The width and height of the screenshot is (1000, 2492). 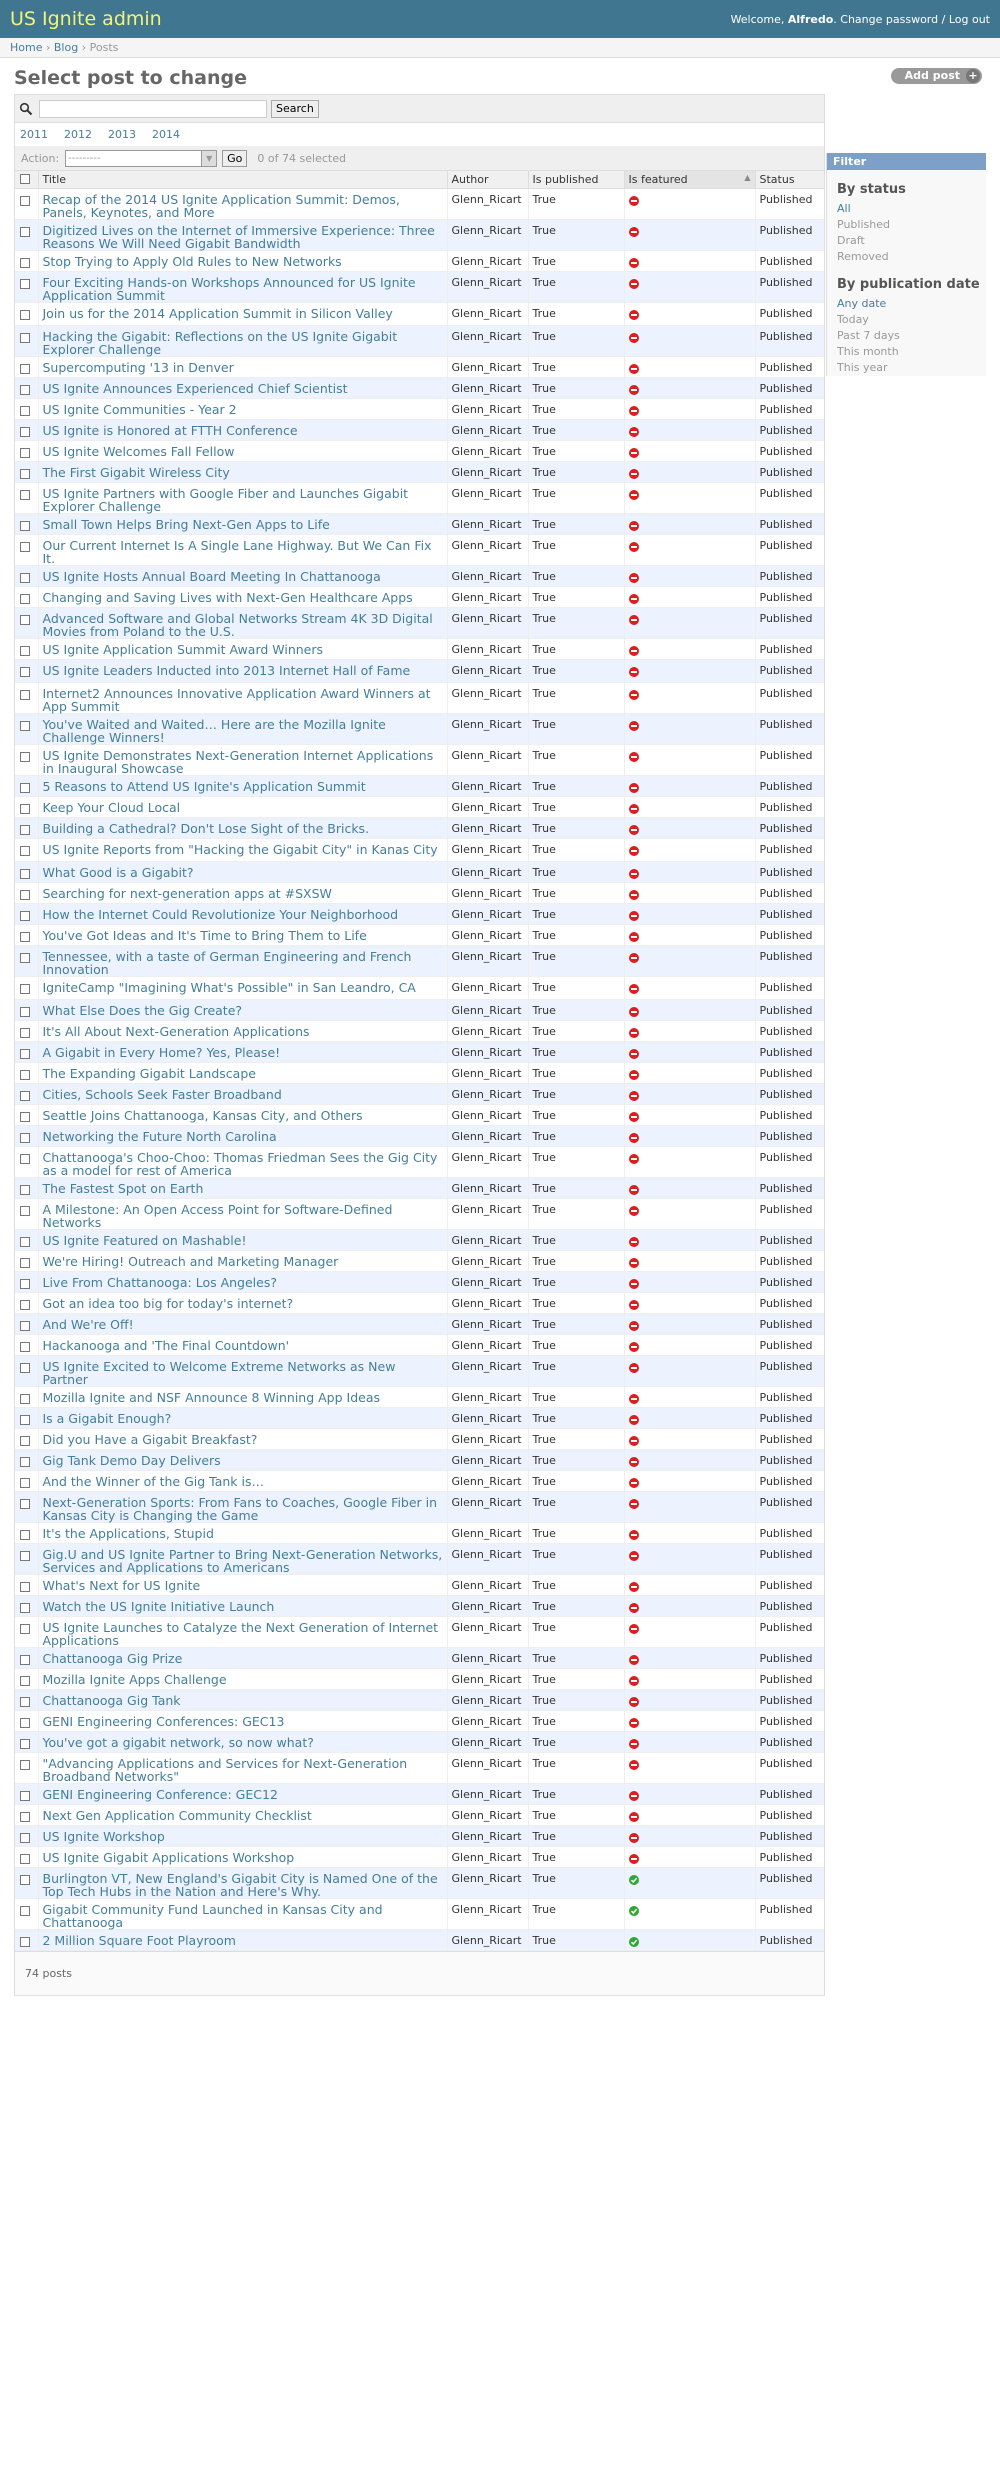 What do you see at coordinates (853, 319) in the screenshot?
I see `date-filter-link: Today` at bounding box center [853, 319].